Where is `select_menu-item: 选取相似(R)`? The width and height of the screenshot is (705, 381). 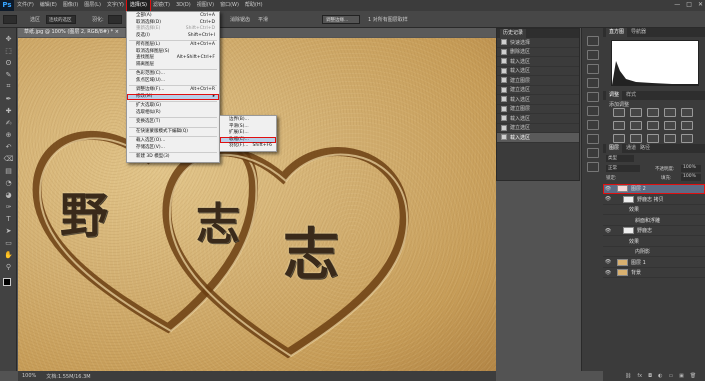 select_menu-item: 选取相似(R) is located at coordinates (173, 113).